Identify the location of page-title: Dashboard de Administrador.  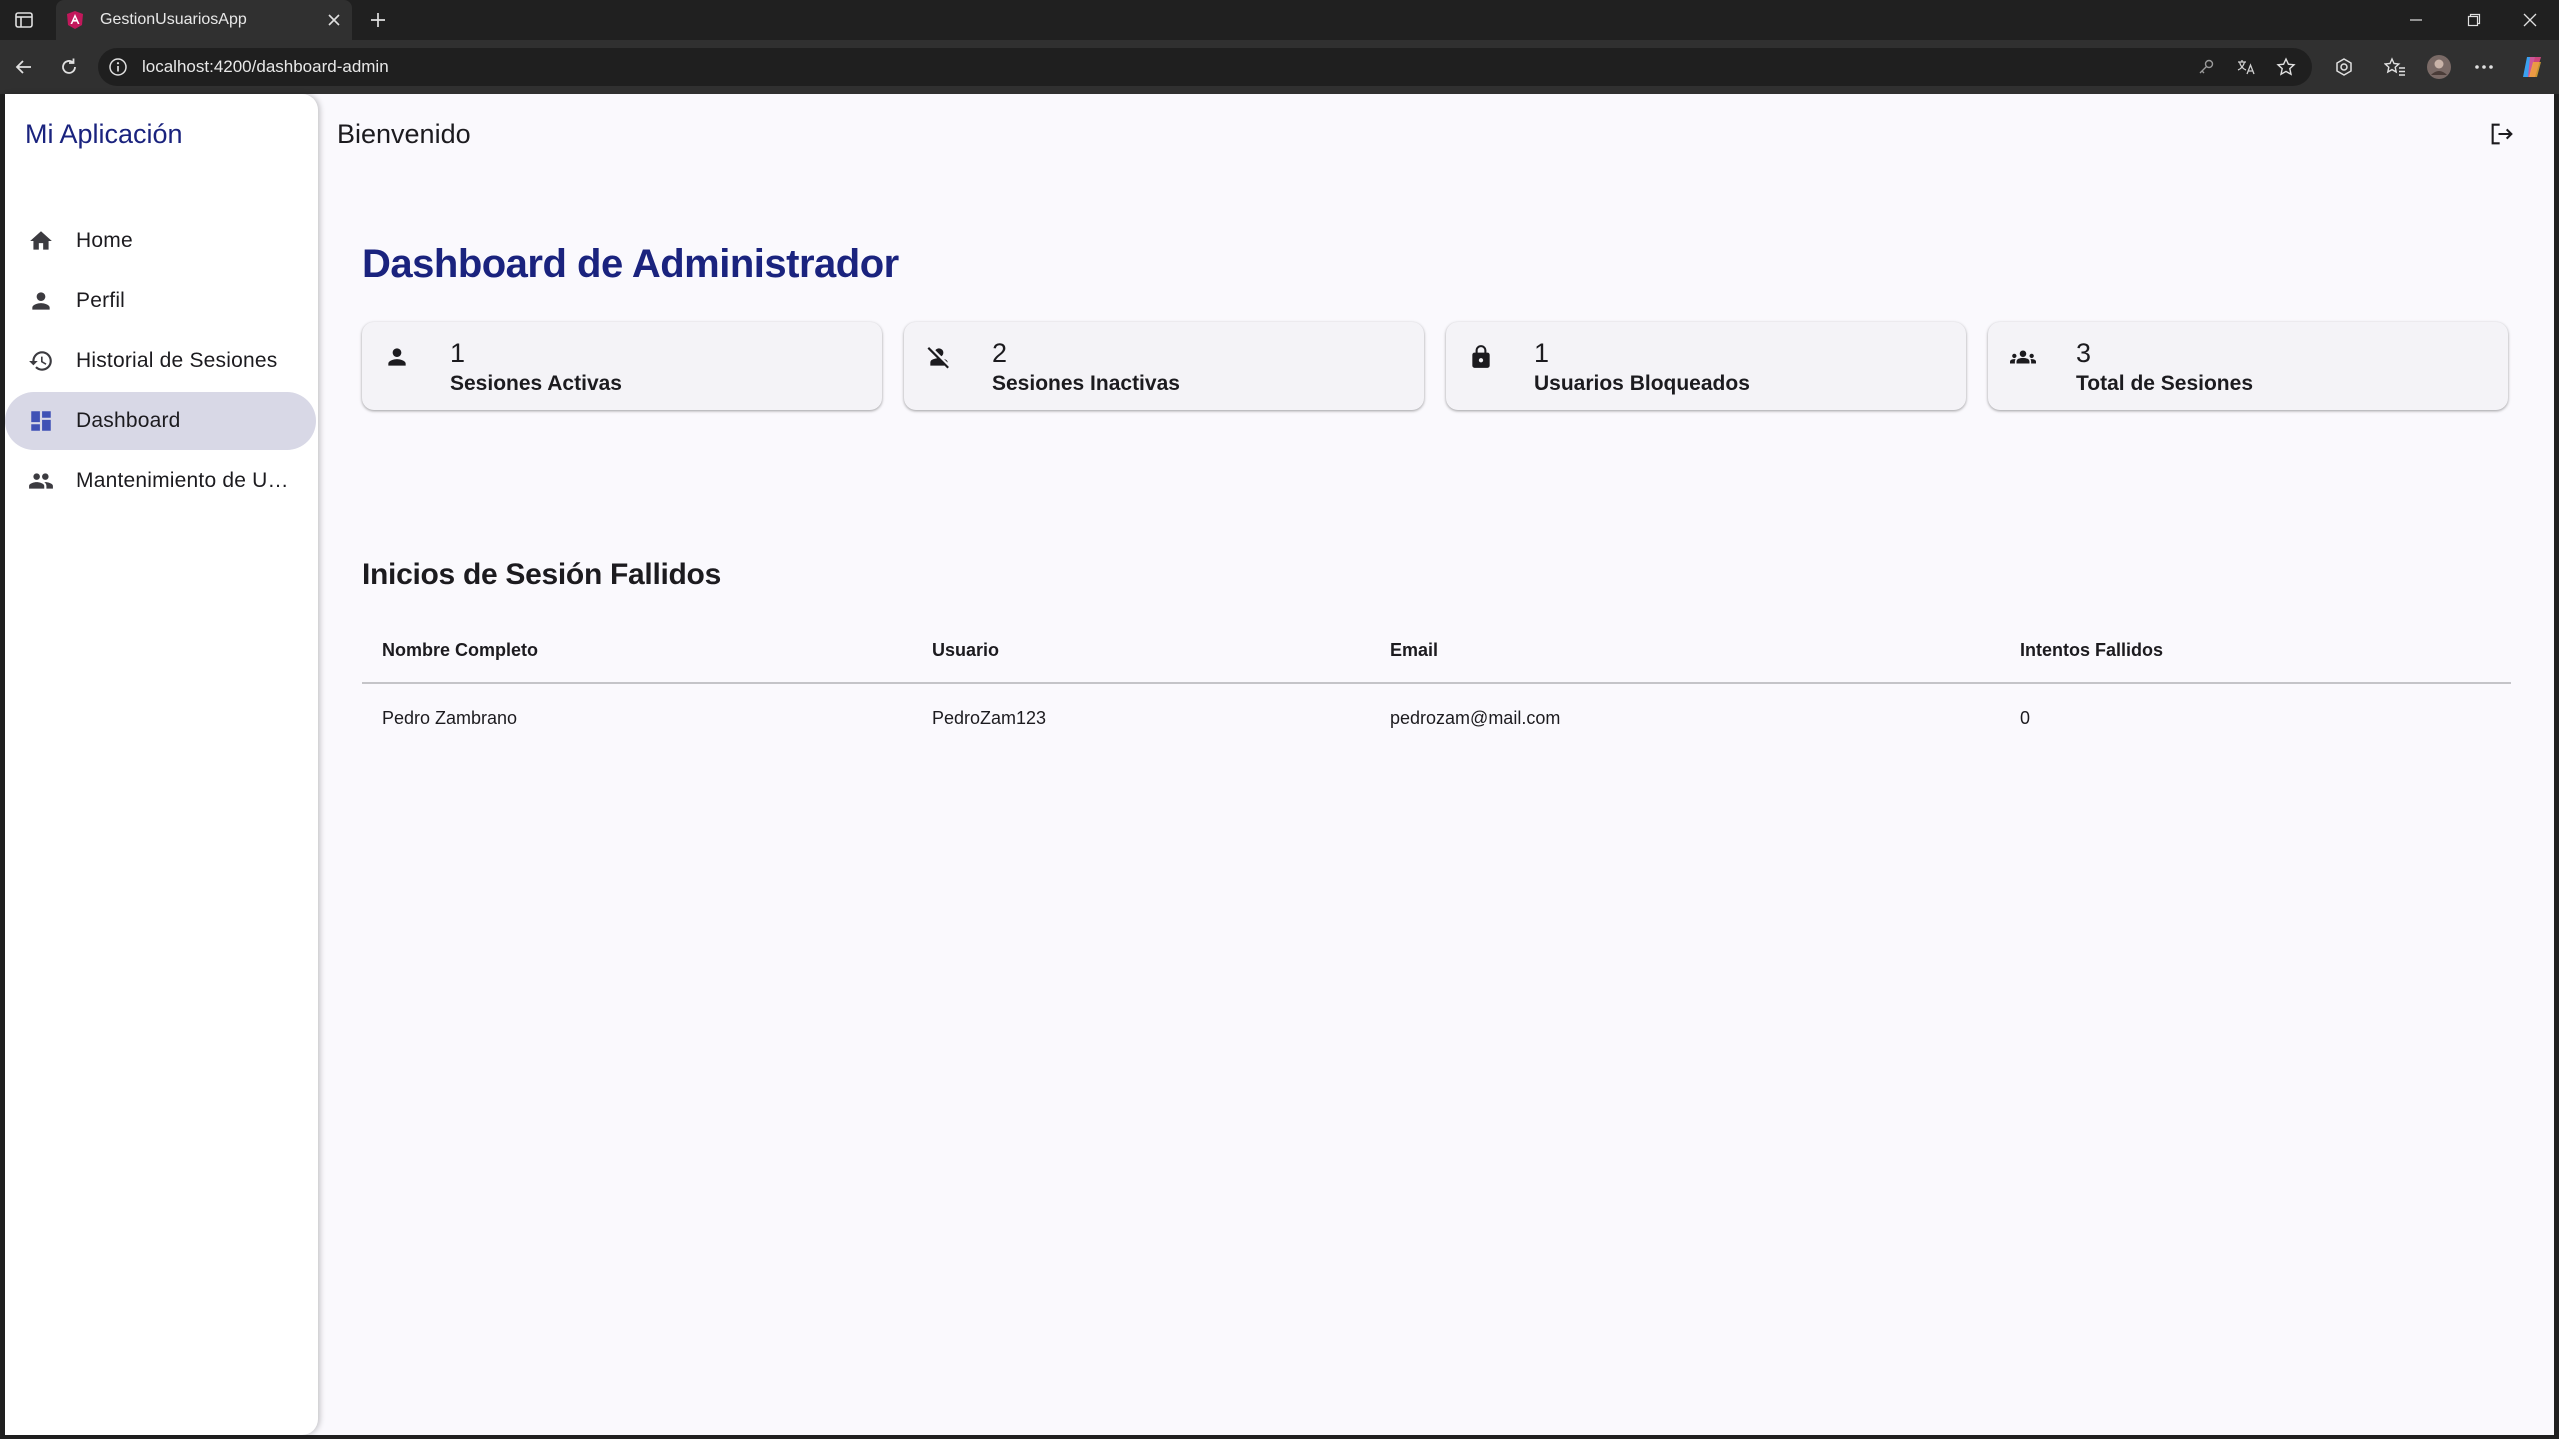
(630, 264).